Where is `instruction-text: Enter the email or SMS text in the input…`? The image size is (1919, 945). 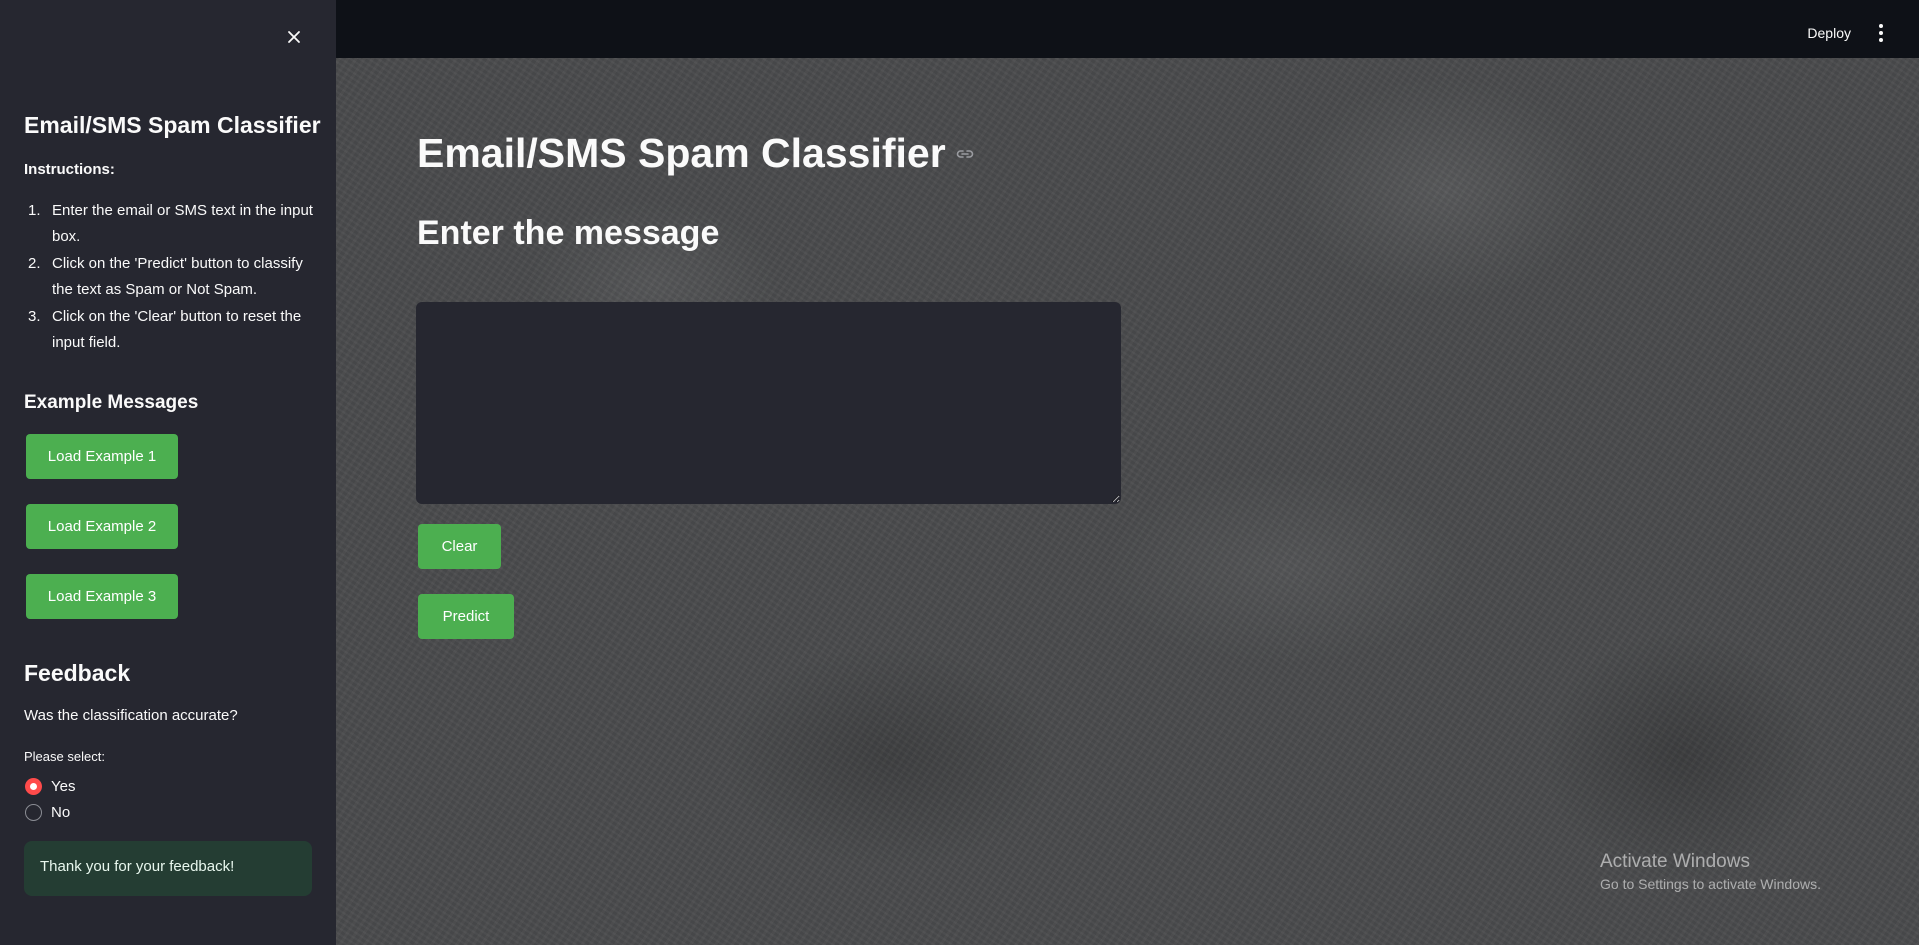
instruction-text: Enter the email or SMS text in the input… is located at coordinates (182, 223).